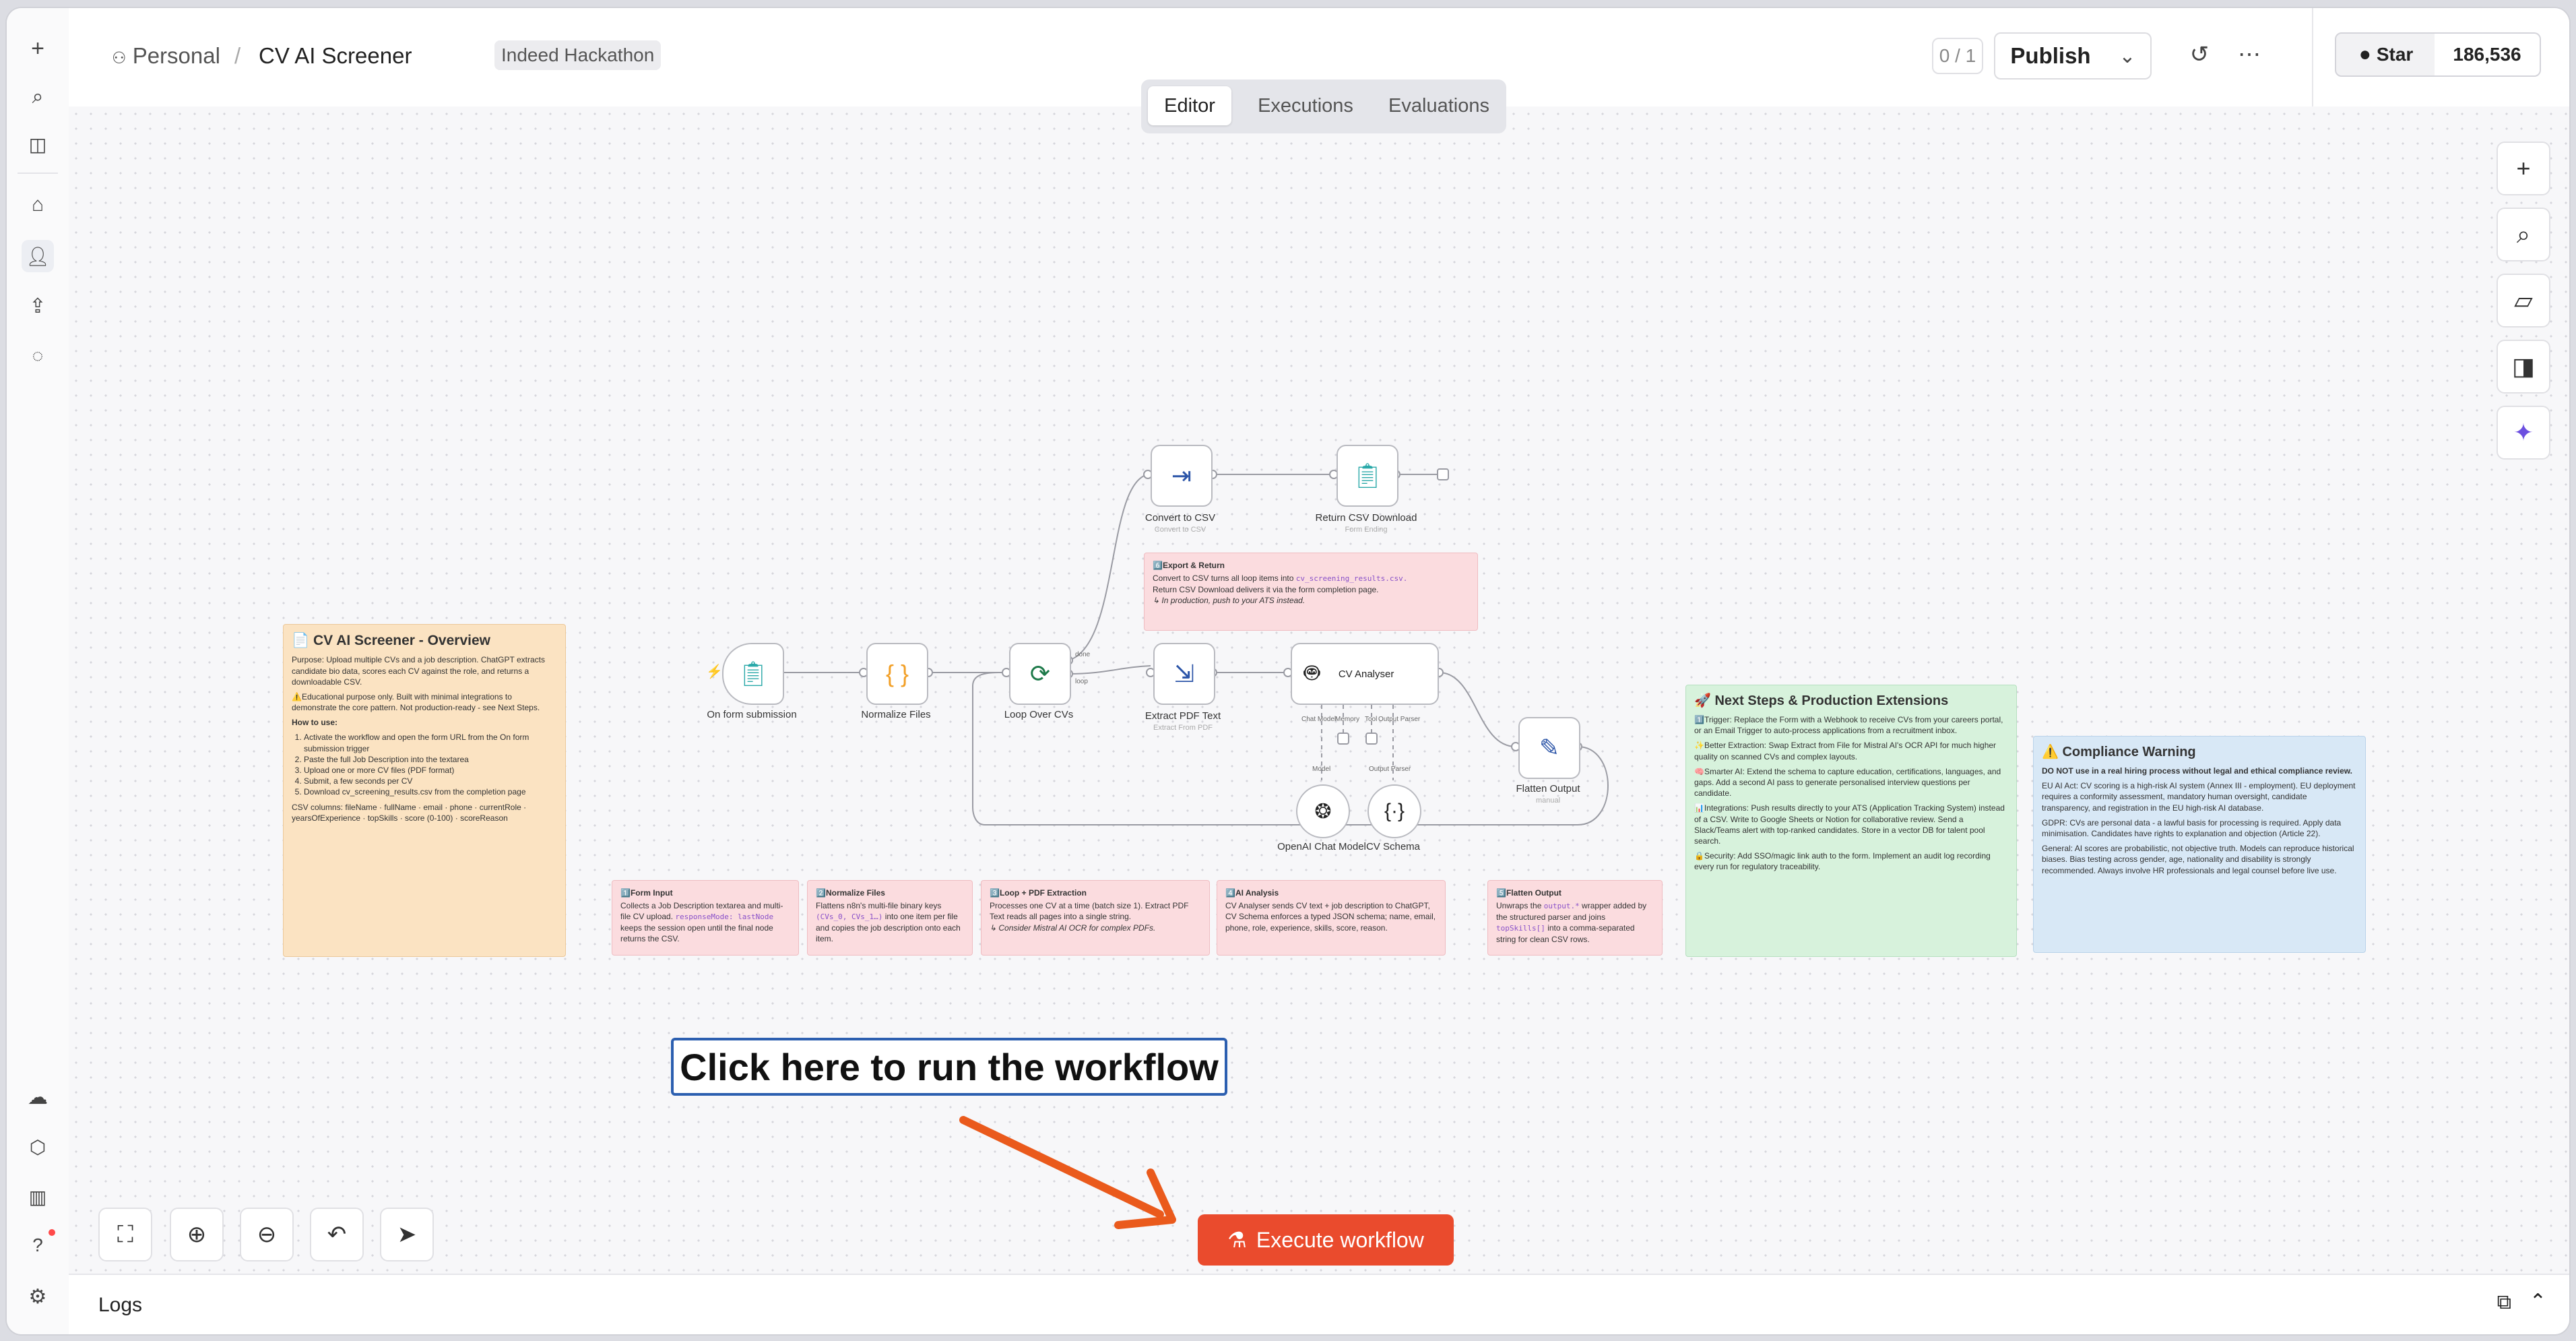 Image resolution: width=2576 pixels, height=1341 pixels. What do you see at coordinates (1083, 654) in the screenshot?
I see `port-done: done` at bounding box center [1083, 654].